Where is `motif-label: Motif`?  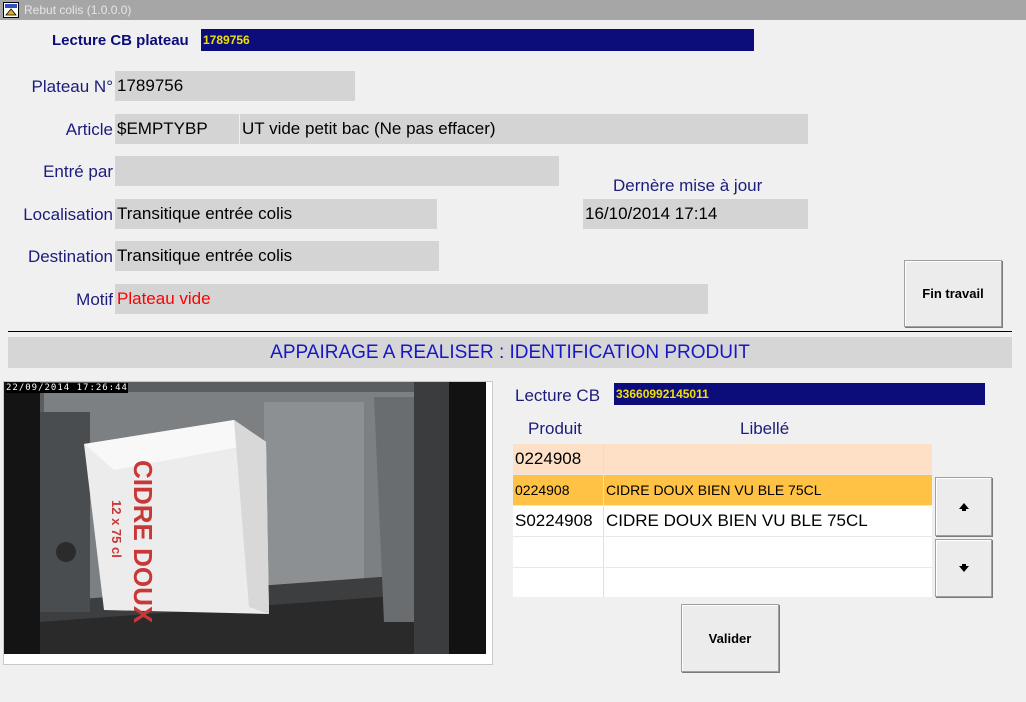
motif-label: Motif is located at coordinates (94, 299).